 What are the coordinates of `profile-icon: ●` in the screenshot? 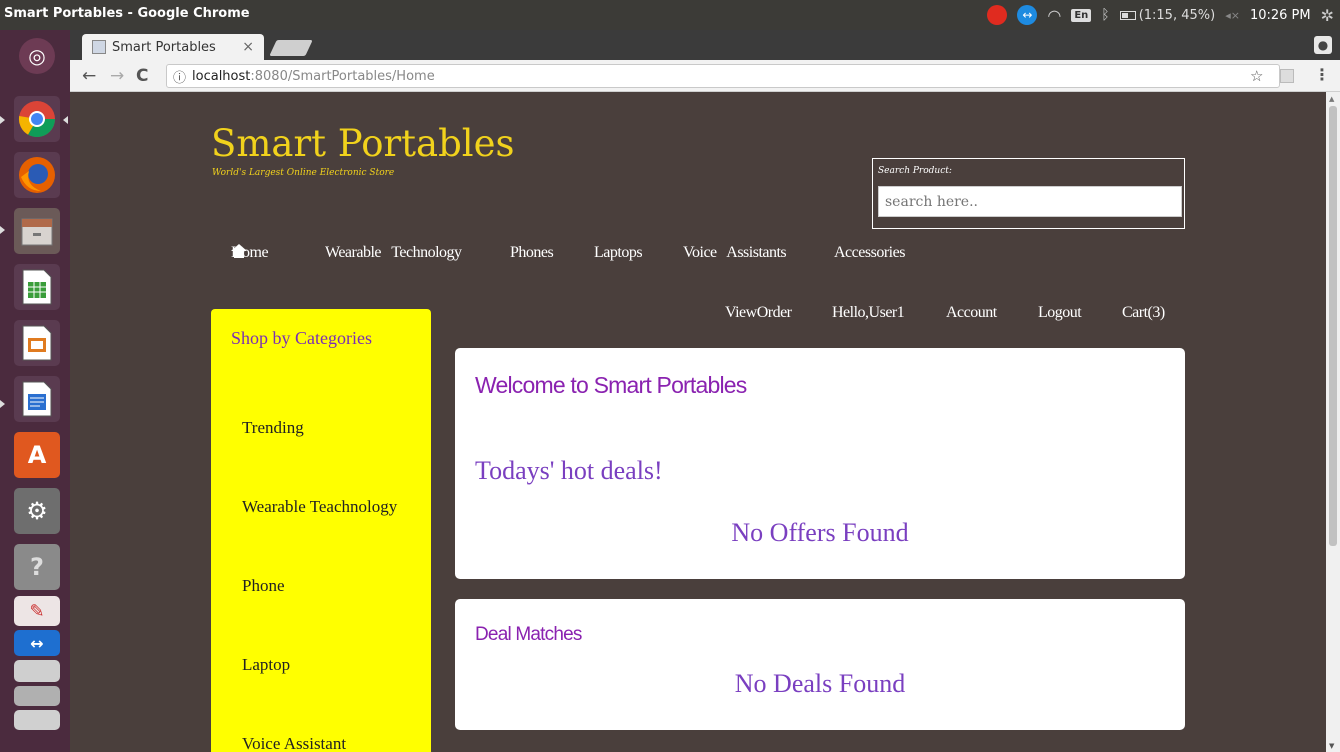 It's located at (1323, 45).